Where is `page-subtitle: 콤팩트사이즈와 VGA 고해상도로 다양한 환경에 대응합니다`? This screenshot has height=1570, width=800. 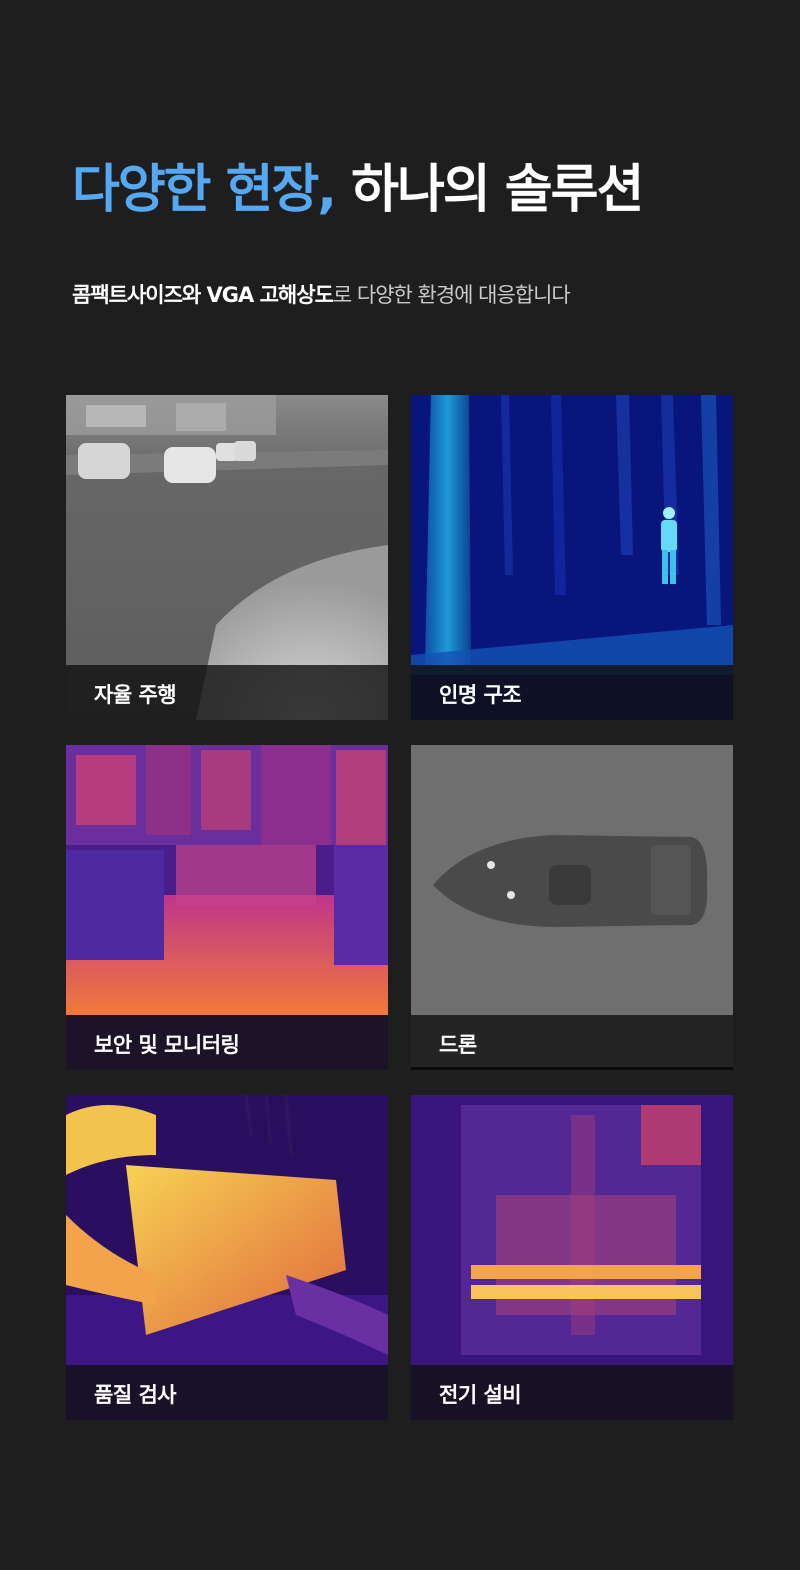 page-subtitle: 콤팩트사이즈와 VGA 고해상도로 다양한 환경에 대응합니다 is located at coordinates (321, 295).